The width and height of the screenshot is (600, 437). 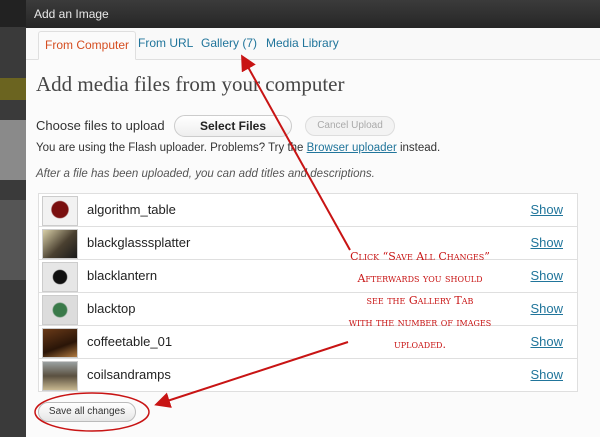 What do you see at coordinates (87, 412) in the screenshot?
I see `save-all-changes-button: Save all changes` at bounding box center [87, 412].